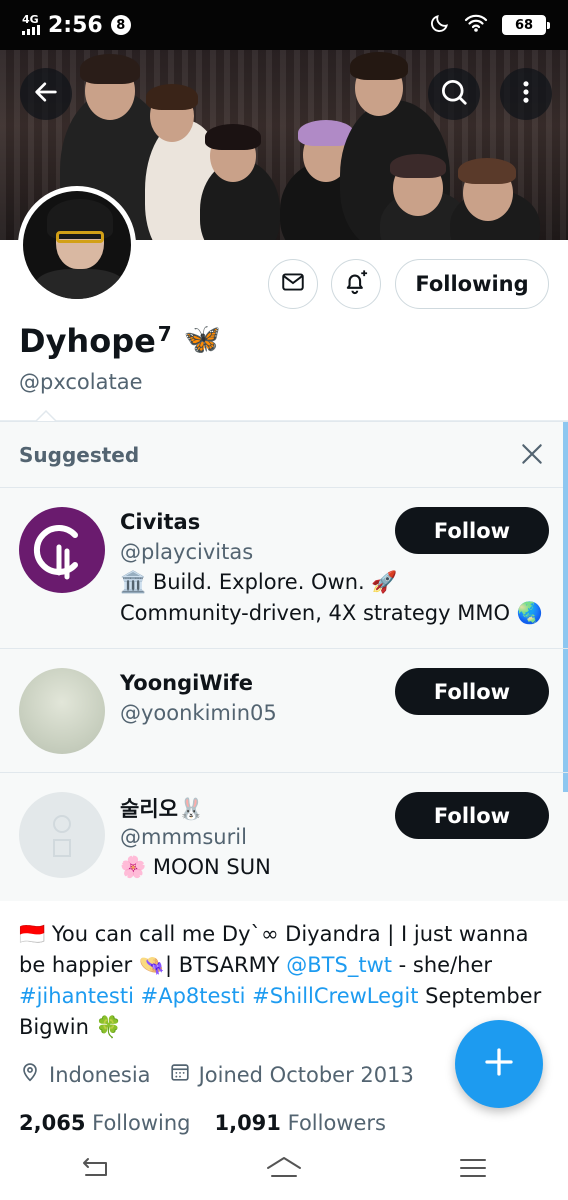 The image size is (568, 1200). I want to click on followers-count-link: 1,091 Followers, so click(300, 1123).